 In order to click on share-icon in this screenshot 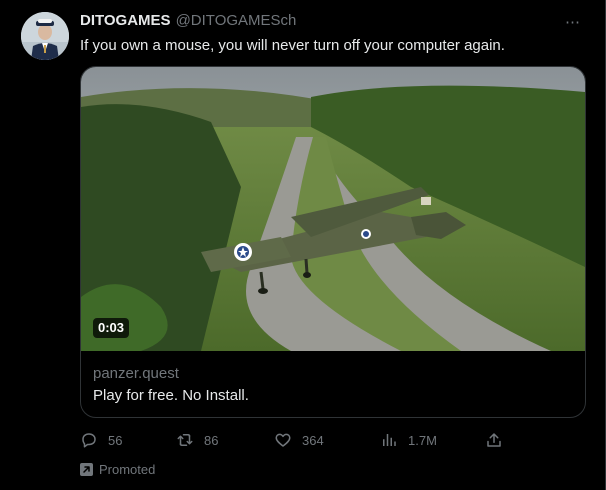, I will do `click(494, 440)`.